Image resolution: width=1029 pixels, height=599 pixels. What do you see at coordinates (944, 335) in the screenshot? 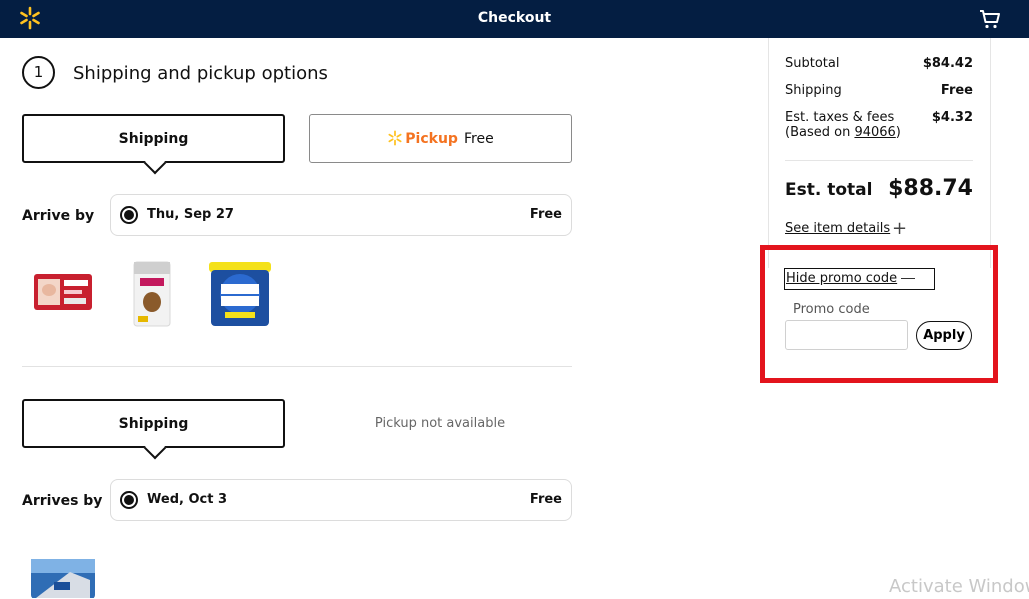
I see `apply-button: Apply` at bounding box center [944, 335].